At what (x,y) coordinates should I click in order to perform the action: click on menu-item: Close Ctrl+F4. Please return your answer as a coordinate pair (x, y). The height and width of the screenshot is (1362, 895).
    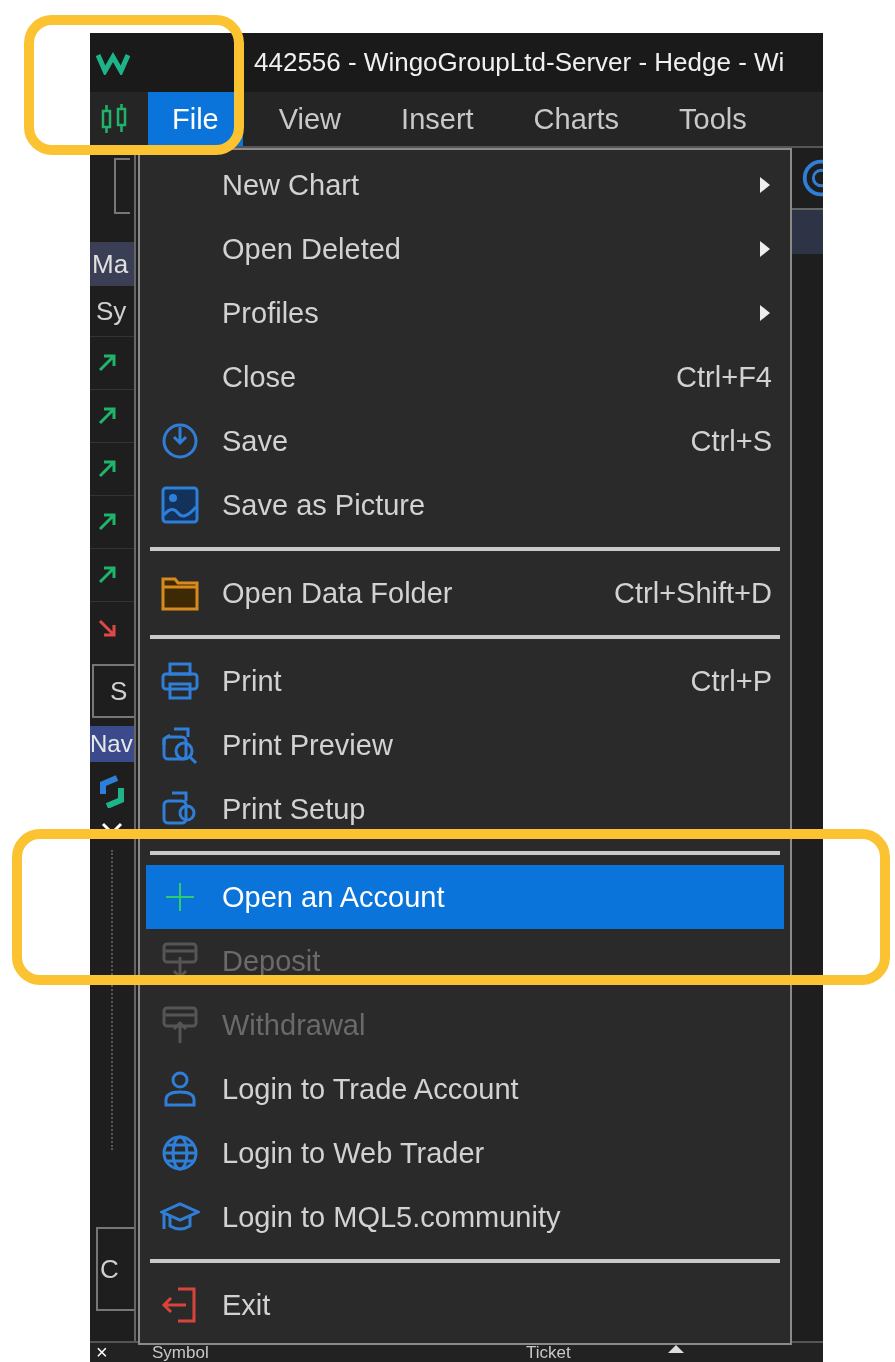
    Looking at the image, I should click on (465, 377).